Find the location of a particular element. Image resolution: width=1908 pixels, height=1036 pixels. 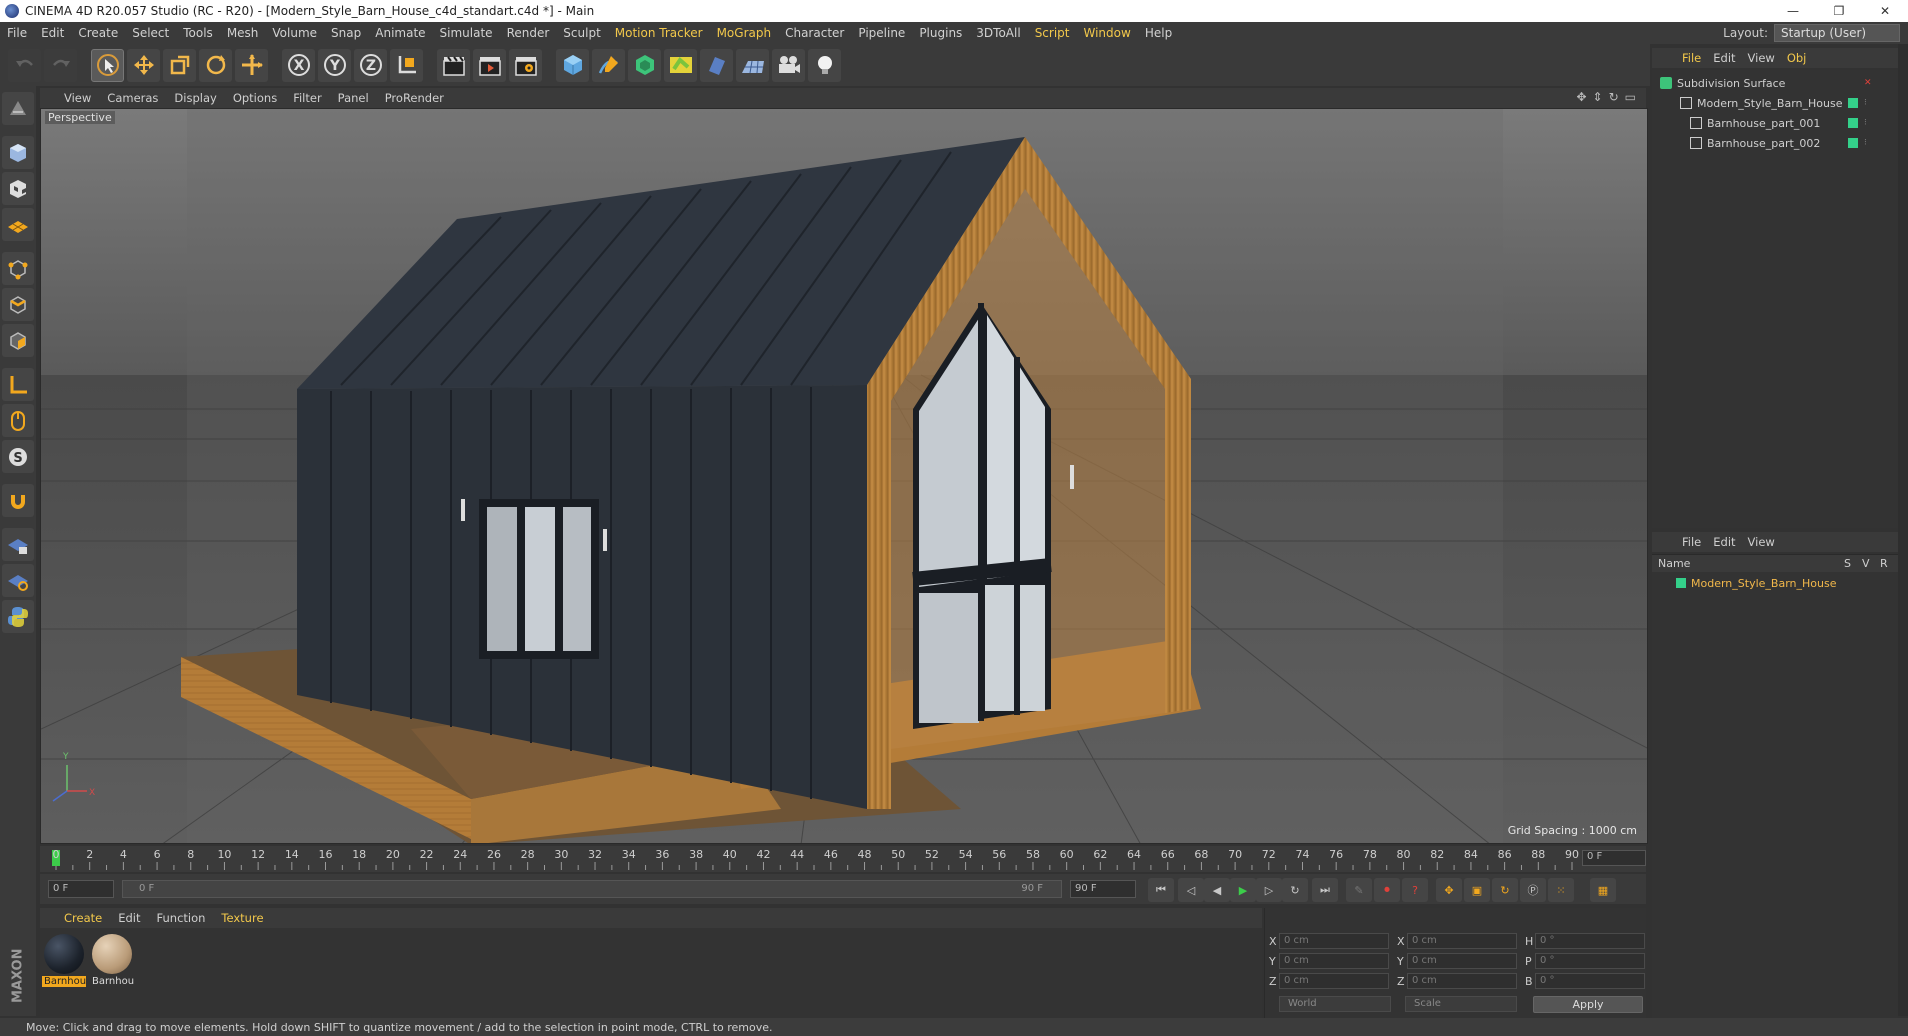

coordinate-space-dropdown: World is located at coordinates (1335, 1004).